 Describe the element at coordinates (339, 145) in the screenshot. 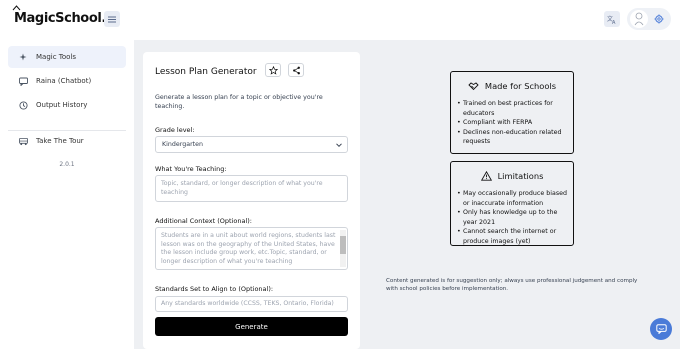

I see `chevron-down-icon` at that location.